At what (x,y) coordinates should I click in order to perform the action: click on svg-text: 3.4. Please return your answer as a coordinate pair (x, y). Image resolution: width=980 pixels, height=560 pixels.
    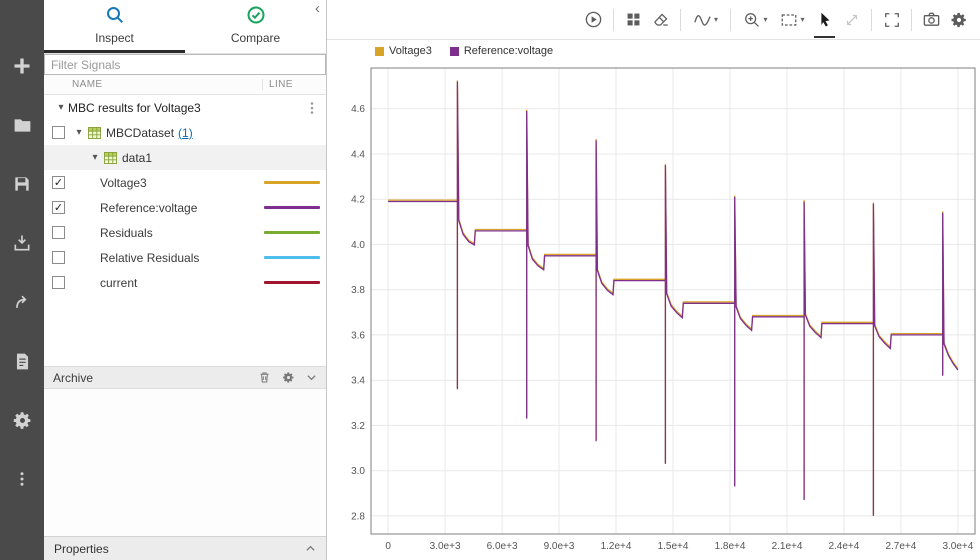
    Looking at the image, I should click on (358, 381).